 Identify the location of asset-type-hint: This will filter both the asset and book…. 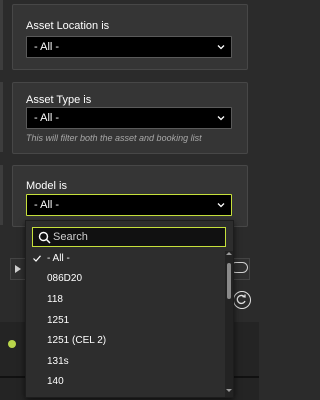
(114, 138).